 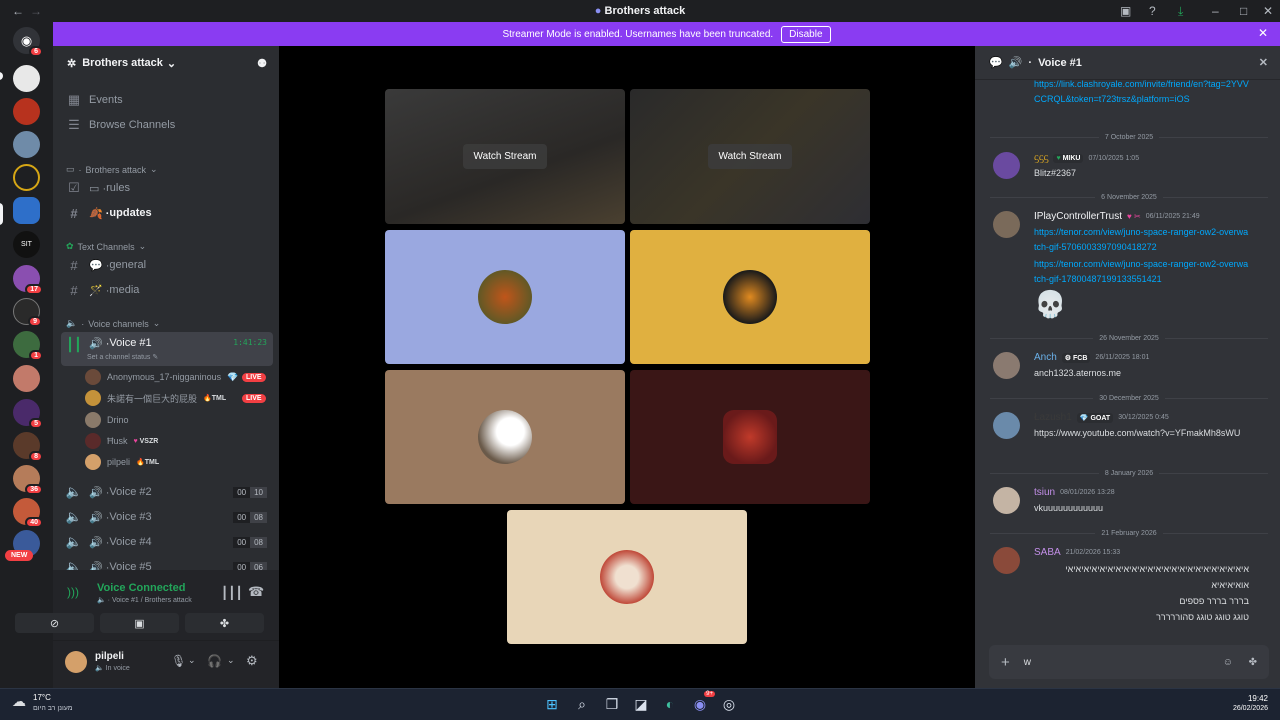 I want to click on channel-general: # 💬 · general, so click(x=167, y=265).